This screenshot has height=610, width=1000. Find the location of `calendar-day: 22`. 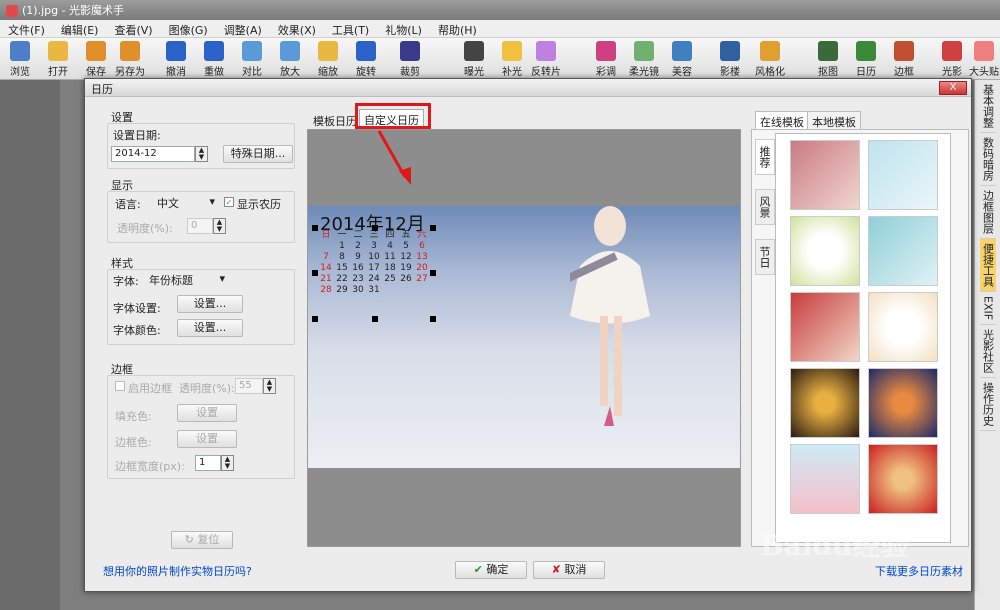

calendar-day: 22 is located at coordinates (342, 279).